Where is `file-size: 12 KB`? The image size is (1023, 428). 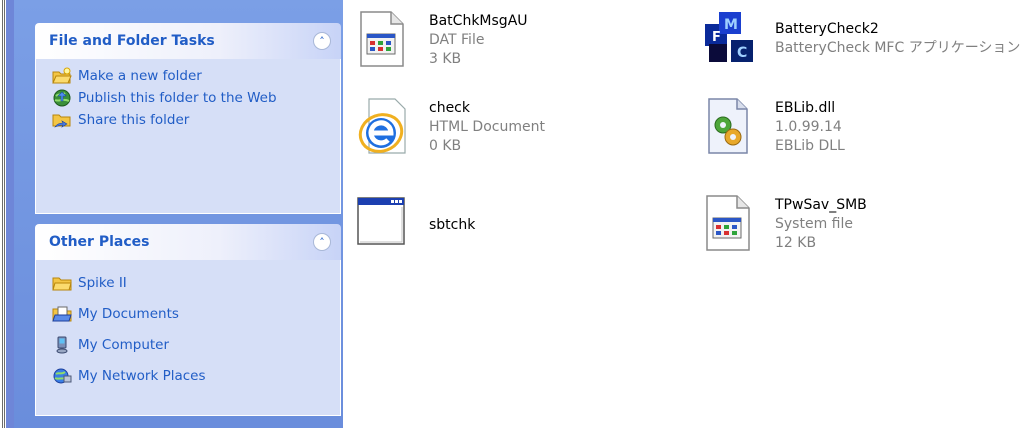
file-size: 12 KB is located at coordinates (796, 243).